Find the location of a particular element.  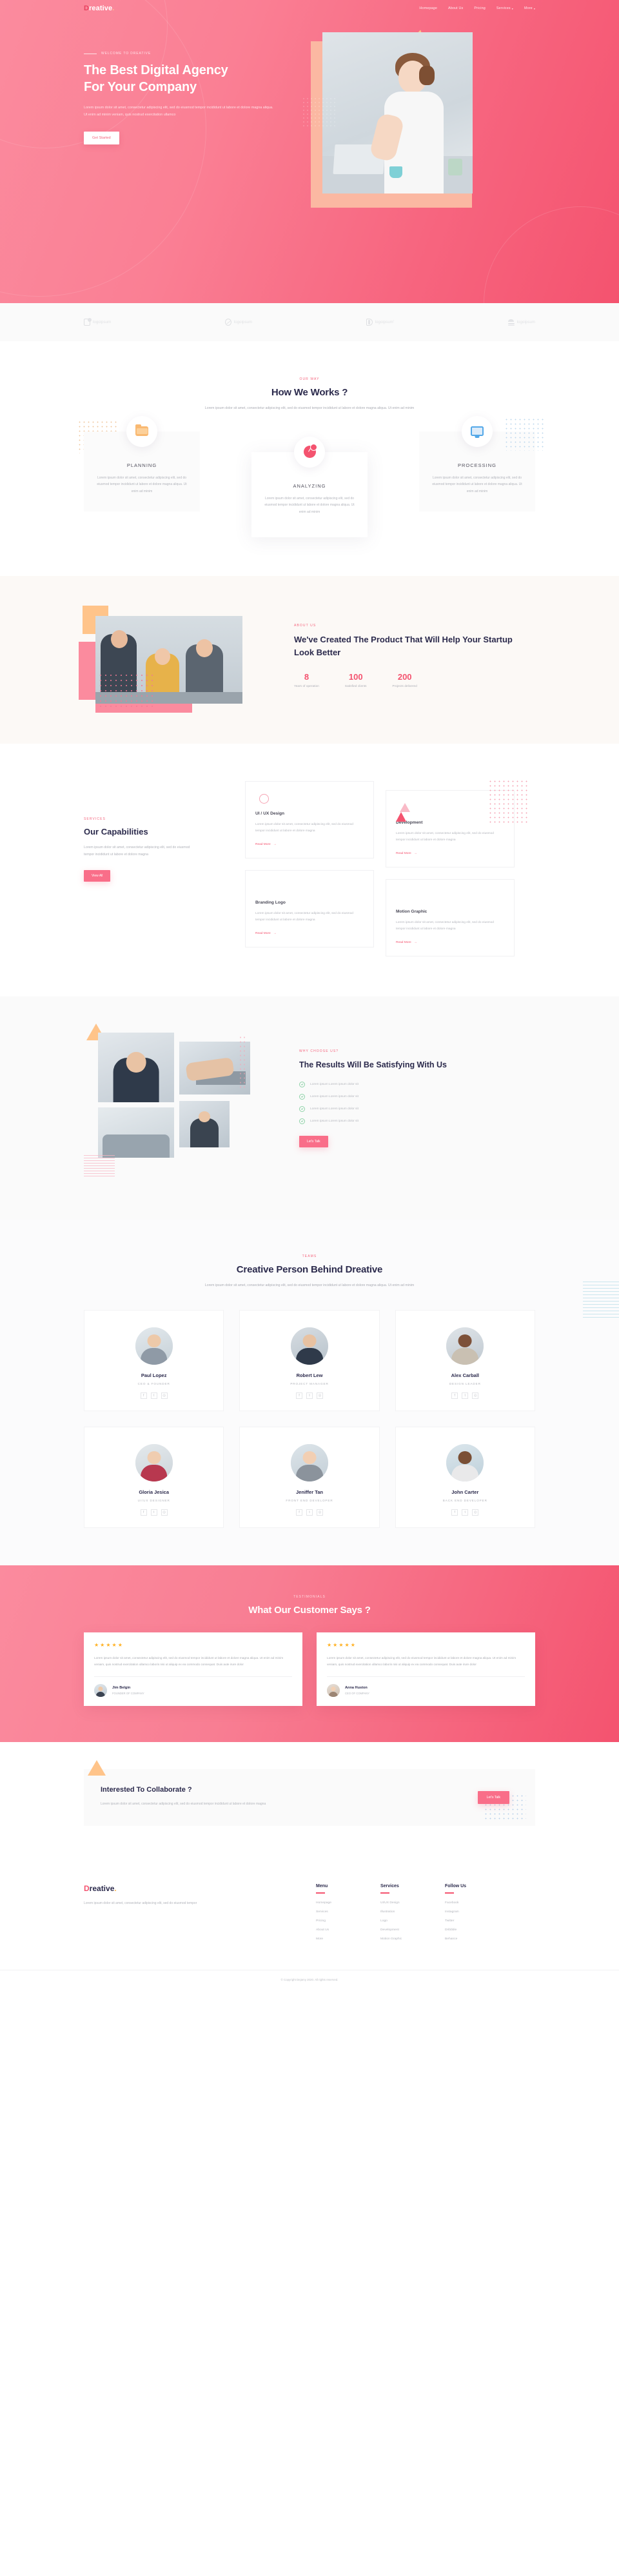

footer-link: Logo is located at coordinates (401, 1921).